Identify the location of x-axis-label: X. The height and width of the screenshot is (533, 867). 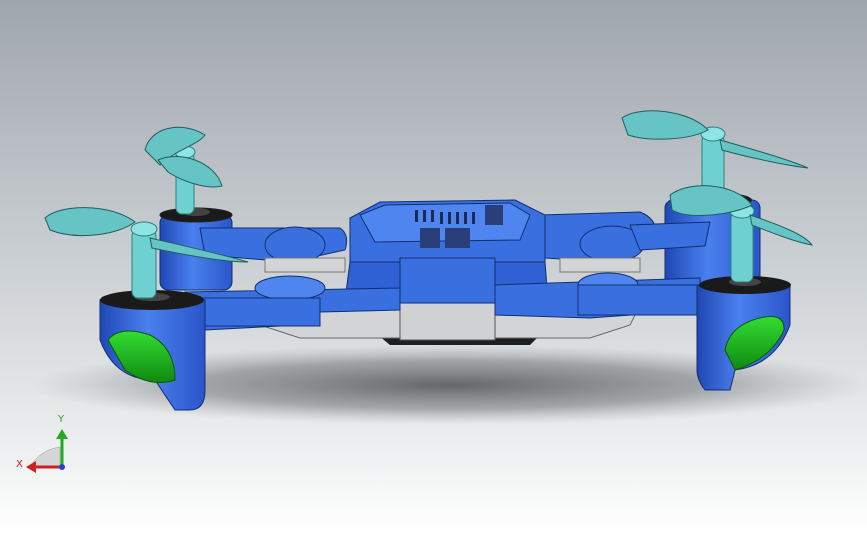
(19, 464).